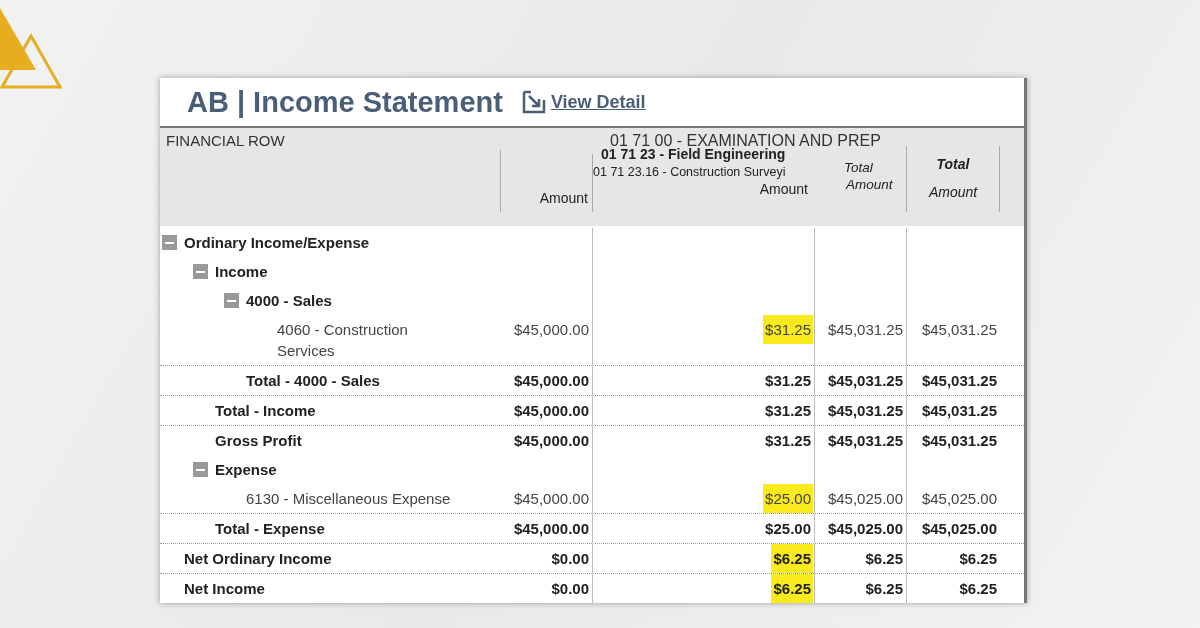 The height and width of the screenshot is (628, 1200). Describe the element at coordinates (277, 243) in the screenshot. I see `row-label: Ordinary Income/Expense` at that location.